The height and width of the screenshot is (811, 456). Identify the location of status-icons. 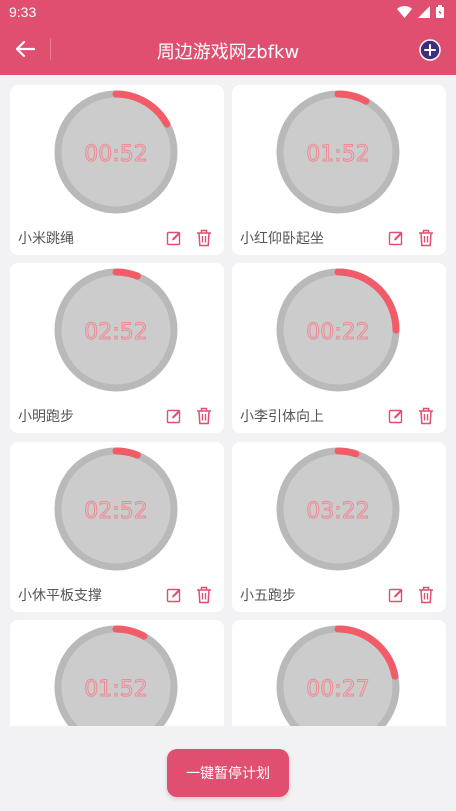
(420, 11).